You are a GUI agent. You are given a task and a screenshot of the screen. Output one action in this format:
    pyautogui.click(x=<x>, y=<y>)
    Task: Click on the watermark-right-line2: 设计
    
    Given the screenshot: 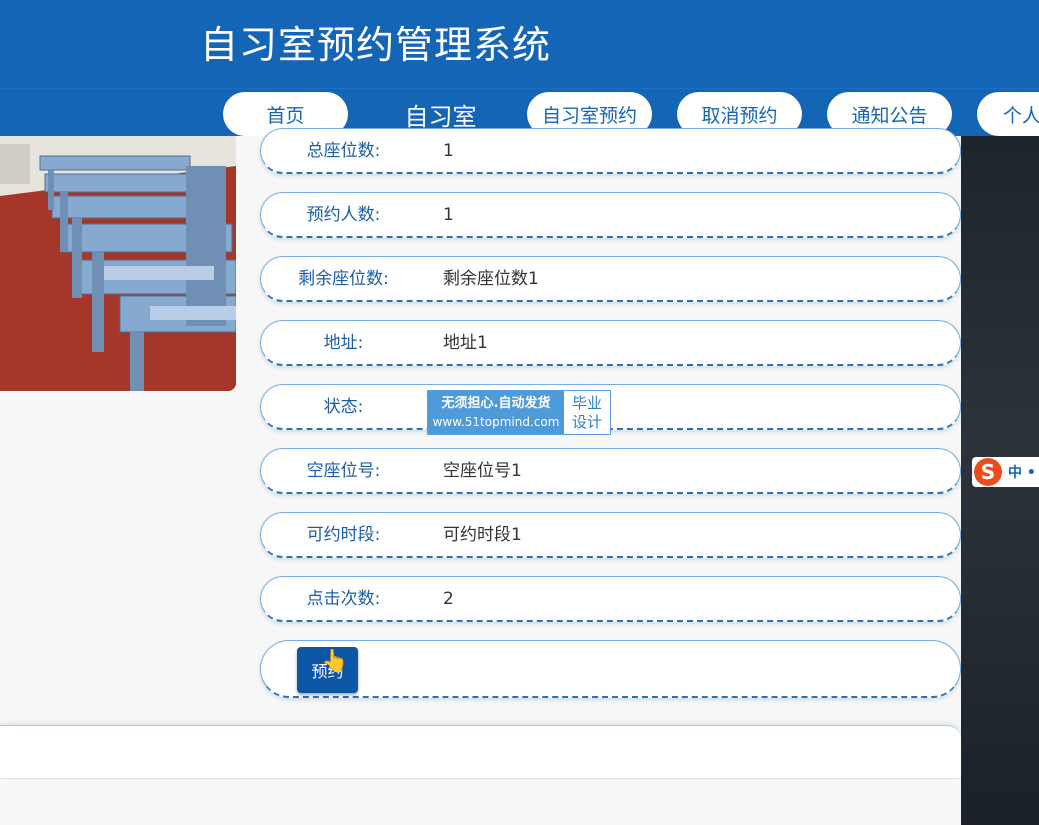 What is the action you would take?
    pyautogui.click(x=586, y=421)
    